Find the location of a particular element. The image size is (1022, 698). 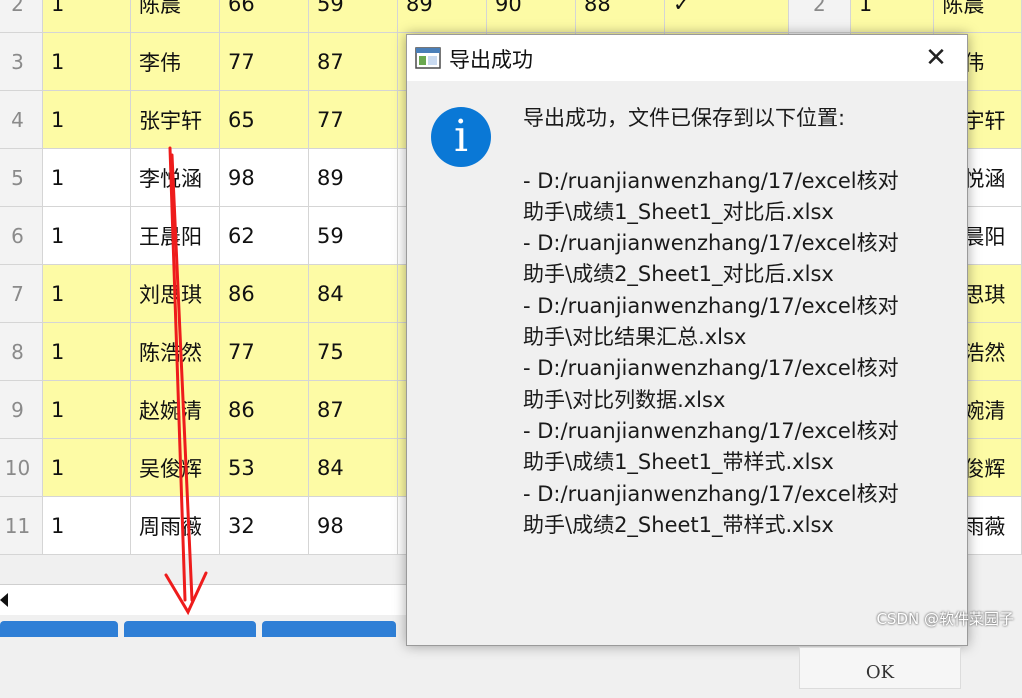

ok-button: OK is located at coordinates (880, 668).